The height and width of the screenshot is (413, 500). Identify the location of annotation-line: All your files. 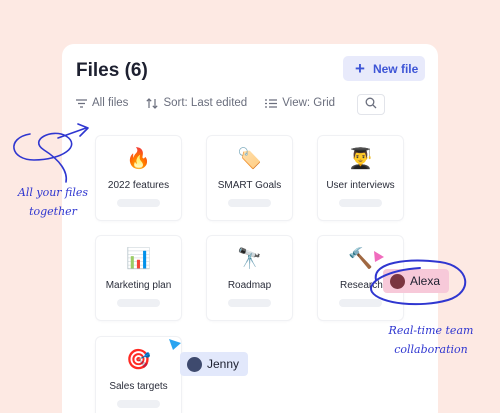
(53, 192).